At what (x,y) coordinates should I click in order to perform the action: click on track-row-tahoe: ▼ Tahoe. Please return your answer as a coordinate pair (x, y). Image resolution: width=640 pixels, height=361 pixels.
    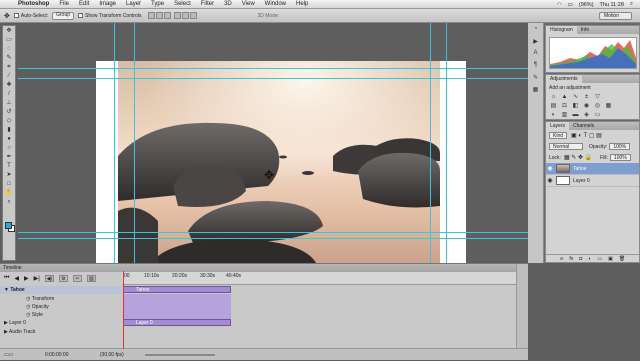
    Looking at the image, I should click on (61, 290).